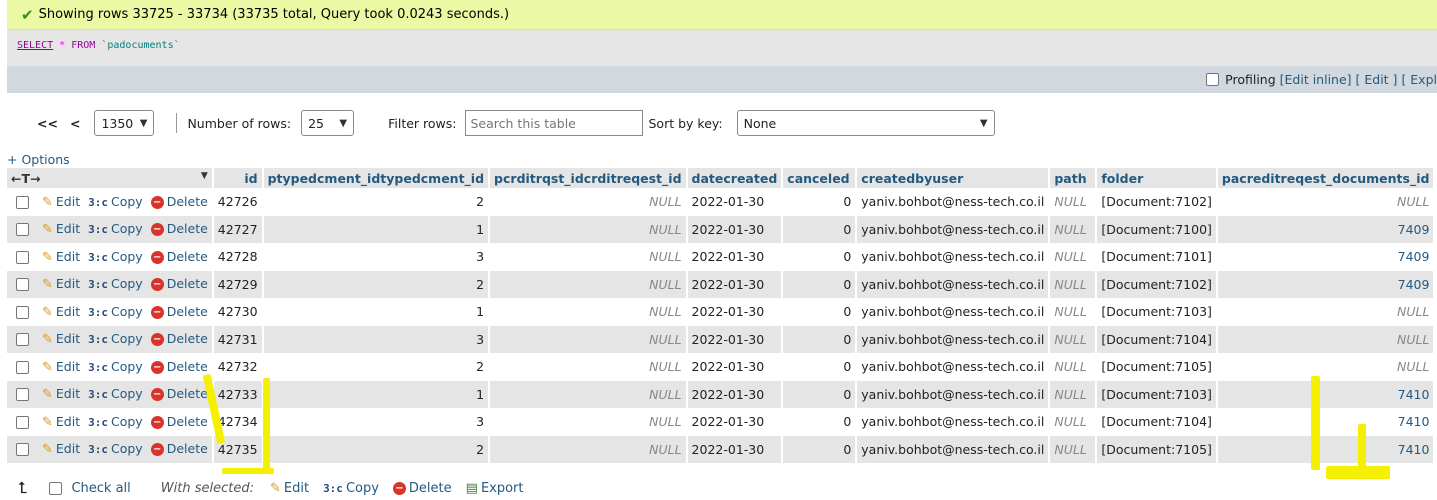 The height and width of the screenshot is (500, 1437). What do you see at coordinates (38, 159) in the screenshot?
I see `options-toggle: + Options` at bounding box center [38, 159].